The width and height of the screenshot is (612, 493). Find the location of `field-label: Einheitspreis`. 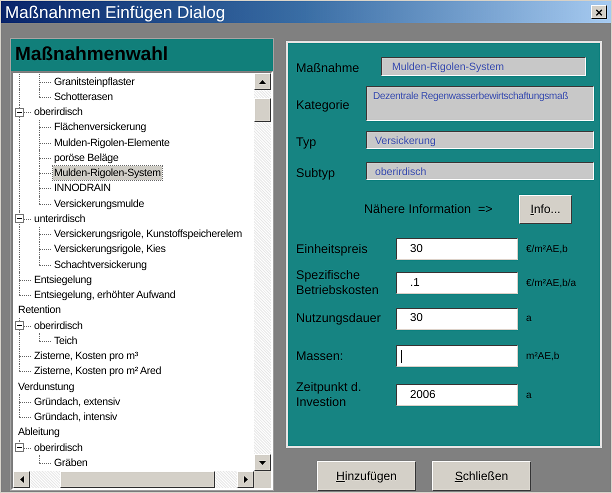

field-label: Einheitspreis is located at coordinates (332, 249).